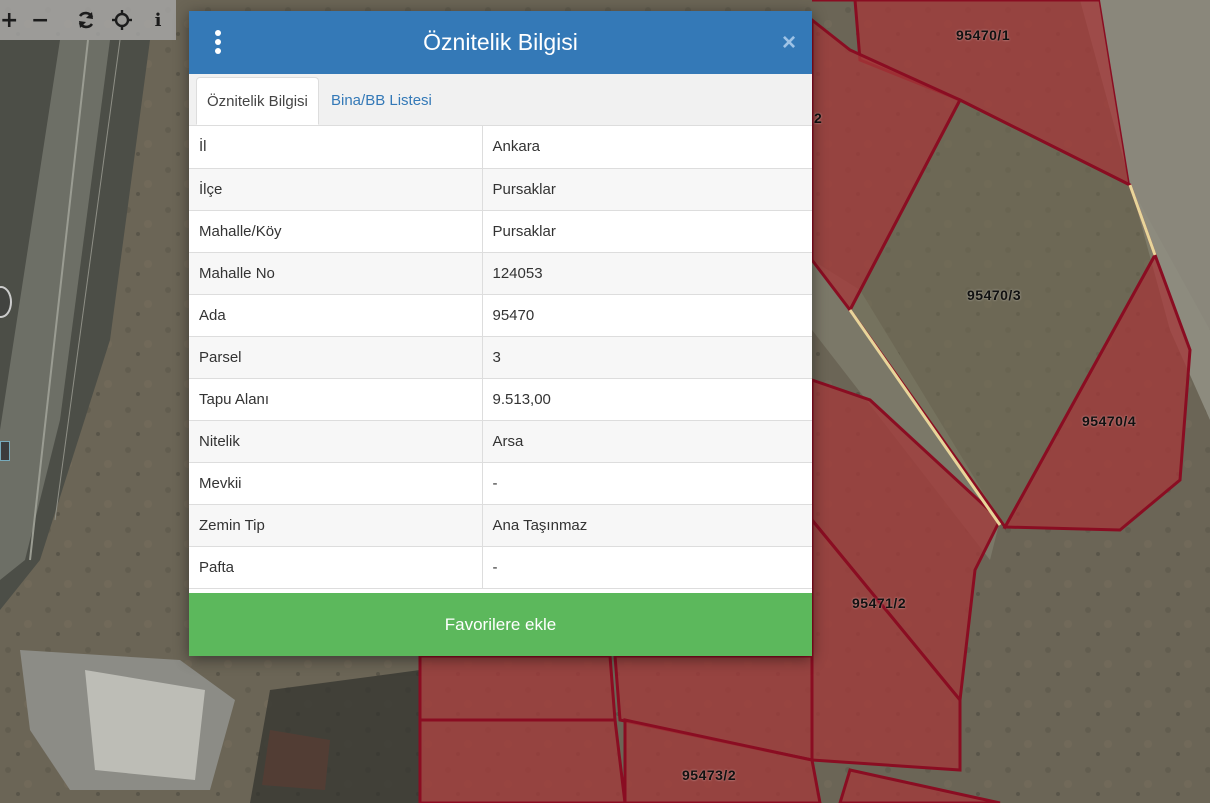 The width and height of the screenshot is (1210, 803). I want to click on row-key: Parsel, so click(336, 357).